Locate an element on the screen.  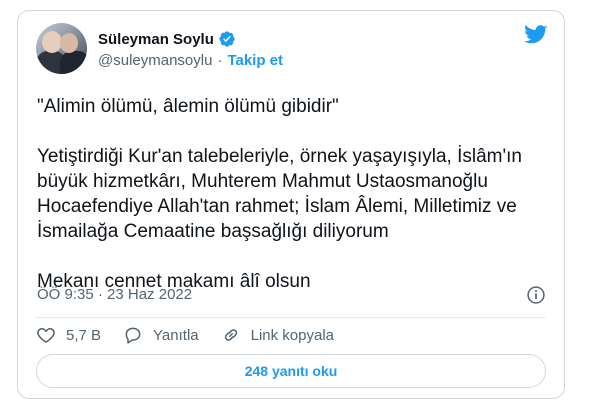
avatar-figure-right is located at coordinates (73, 62).